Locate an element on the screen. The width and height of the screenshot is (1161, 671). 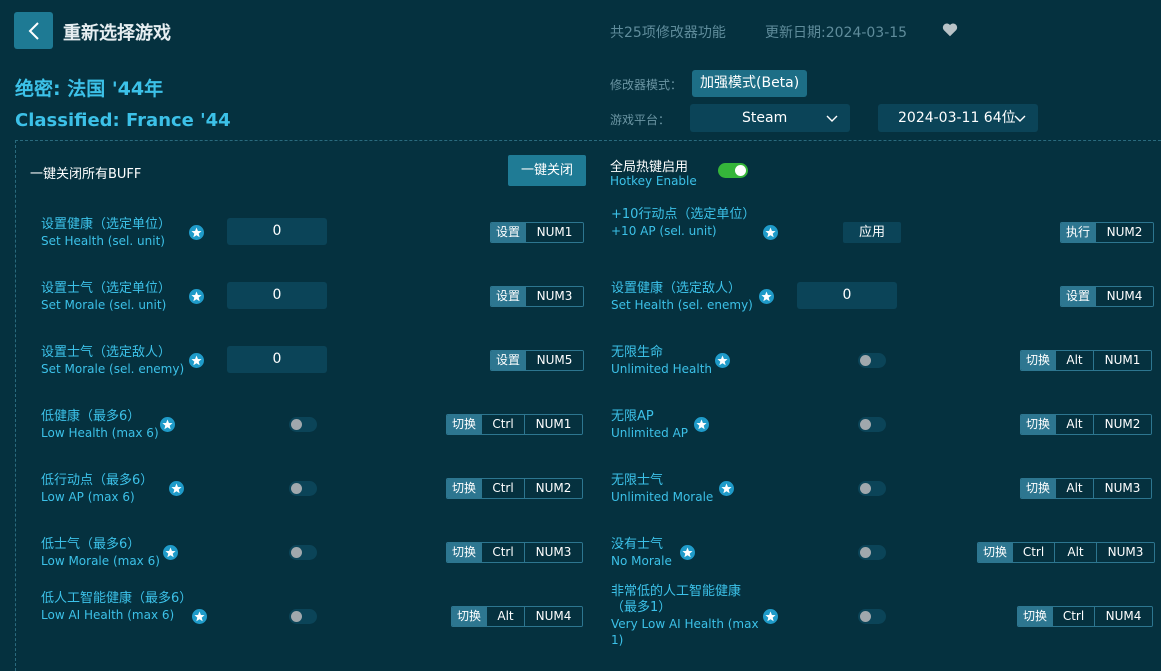
hotkey-binding: 切换 Alt NUM2 is located at coordinates (1086, 424).